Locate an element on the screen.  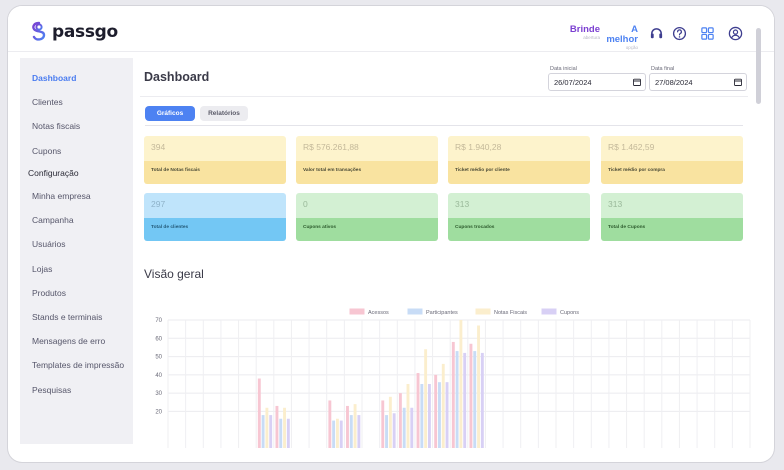
stat-card: 394 Total de Notas fiscais is located at coordinates (215, 160).